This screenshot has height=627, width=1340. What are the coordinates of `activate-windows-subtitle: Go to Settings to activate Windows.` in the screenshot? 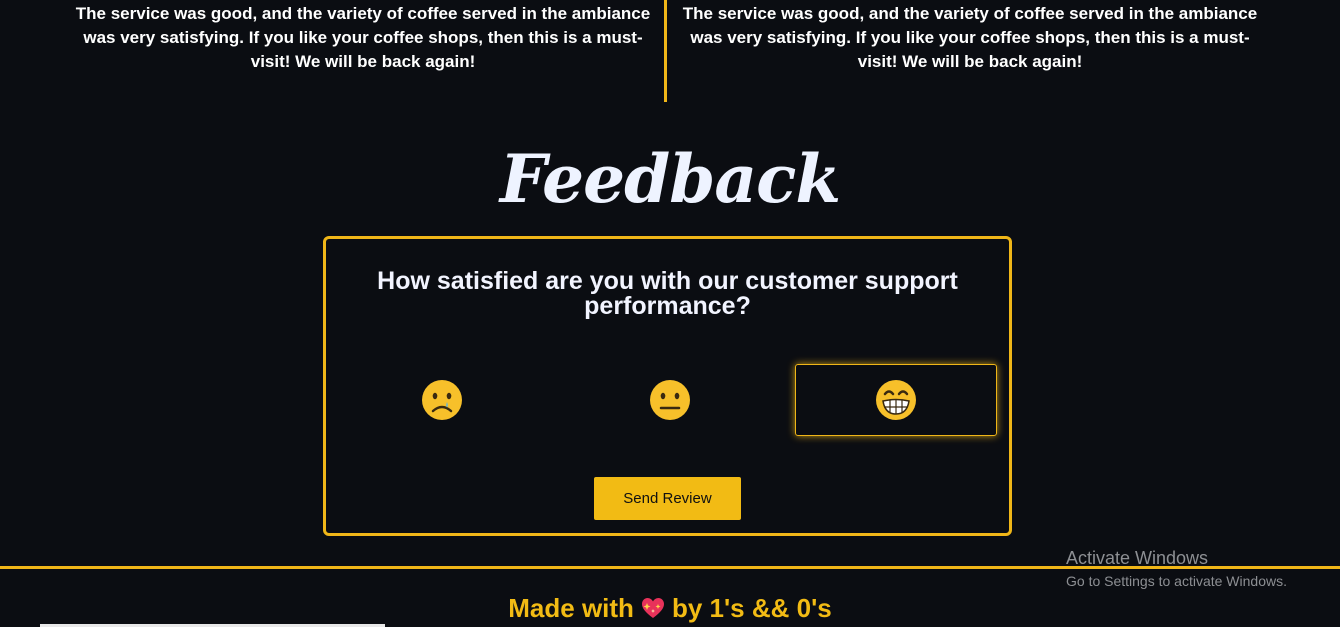 It's located at (1176, 581).